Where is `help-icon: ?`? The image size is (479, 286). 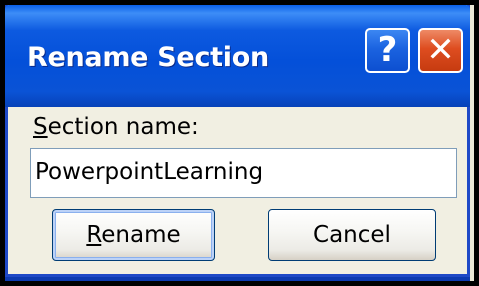 help-icon: ? is located at coordinates (387, 50).